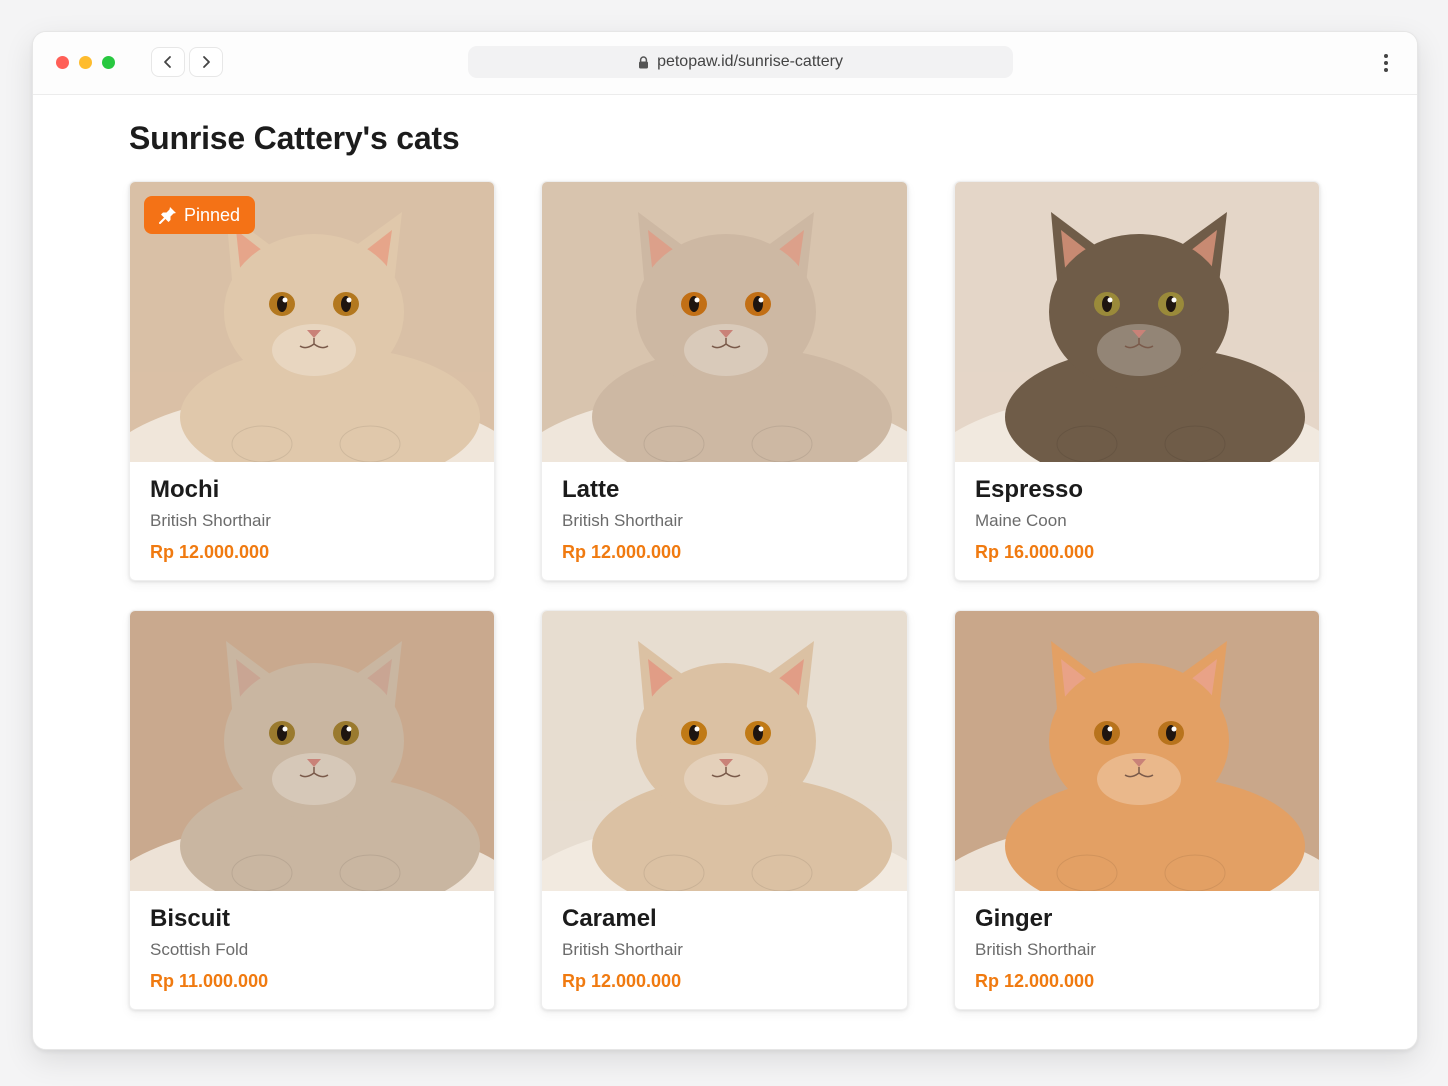  I want to click on chevron-right-icon, so click(206, 62).